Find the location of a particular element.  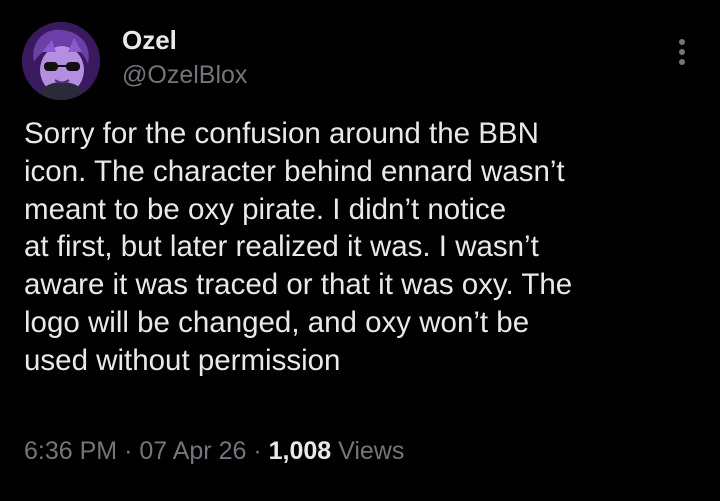

more-options-icon is located at coordinates (682, 52).